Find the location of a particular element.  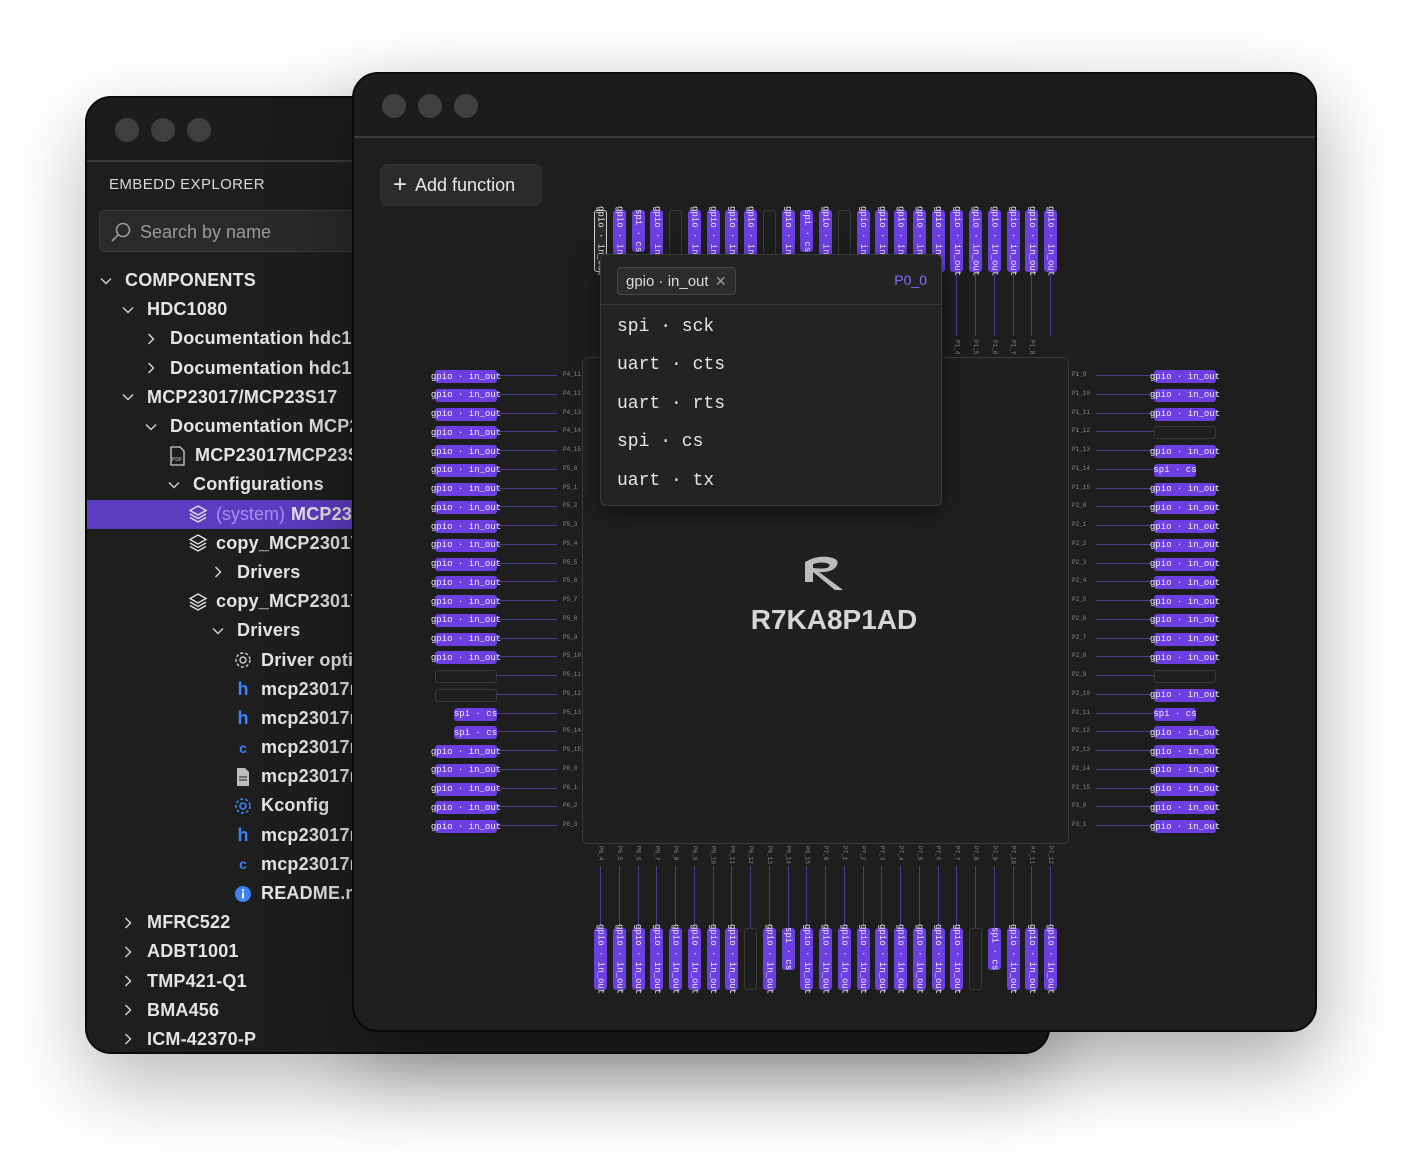

add-function-button: + Add function is located at coordinates (461, 185).